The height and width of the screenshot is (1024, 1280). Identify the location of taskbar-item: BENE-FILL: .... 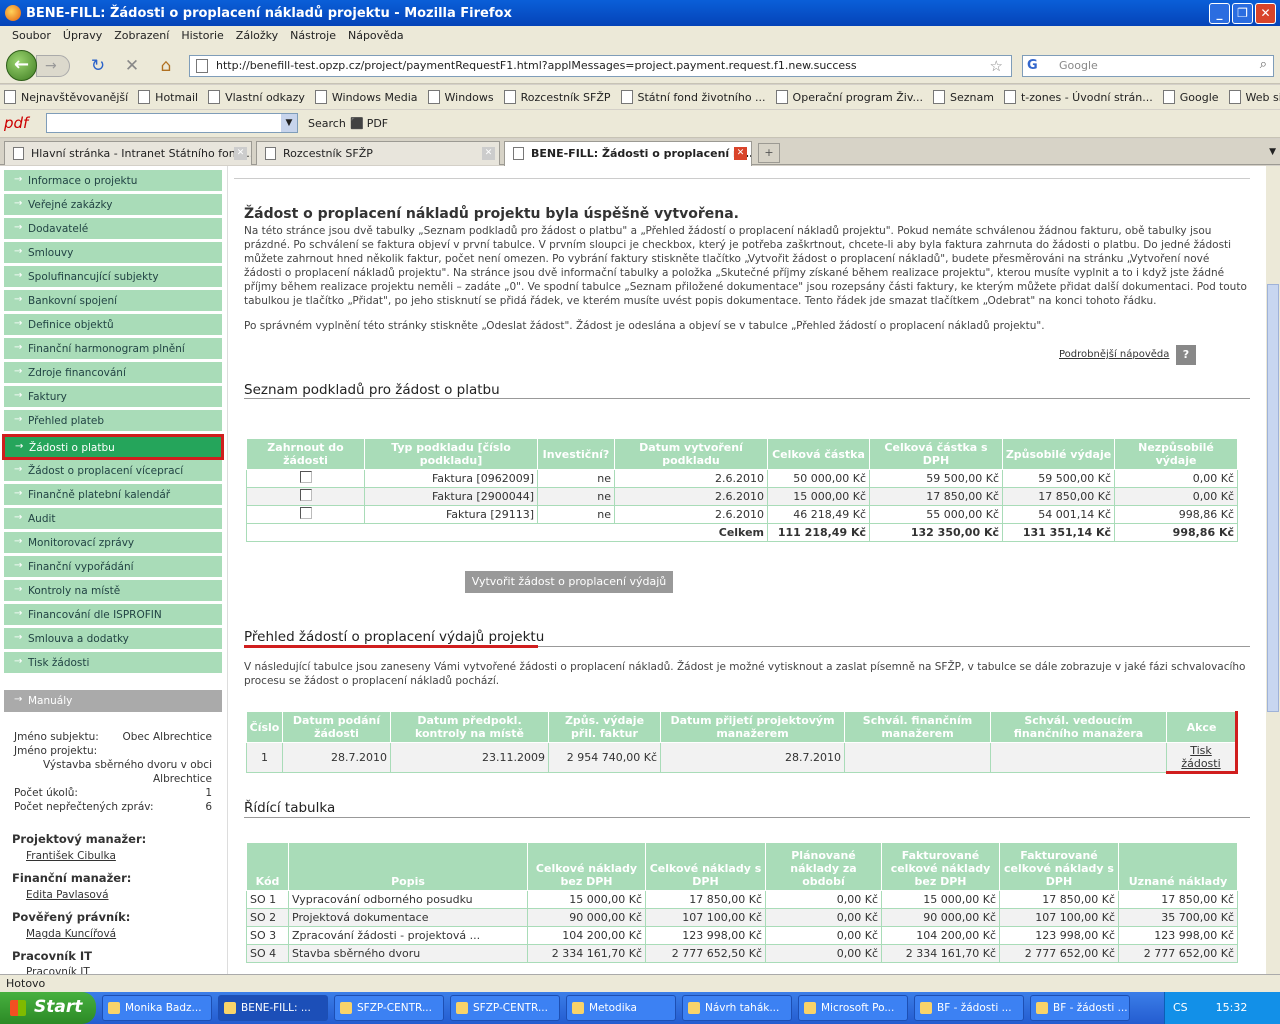
(273, 1008).